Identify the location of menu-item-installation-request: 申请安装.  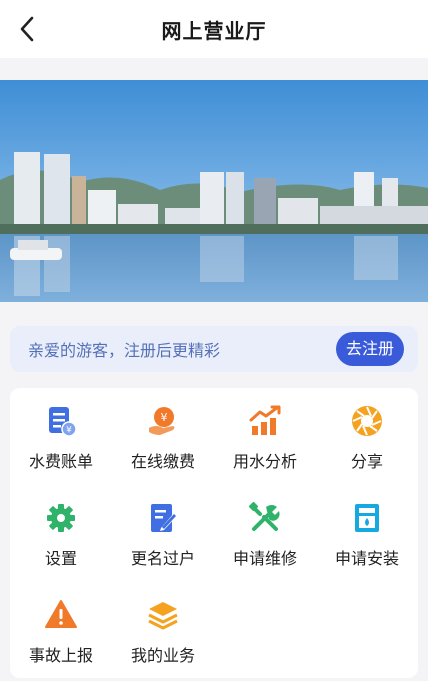
(367, 533).